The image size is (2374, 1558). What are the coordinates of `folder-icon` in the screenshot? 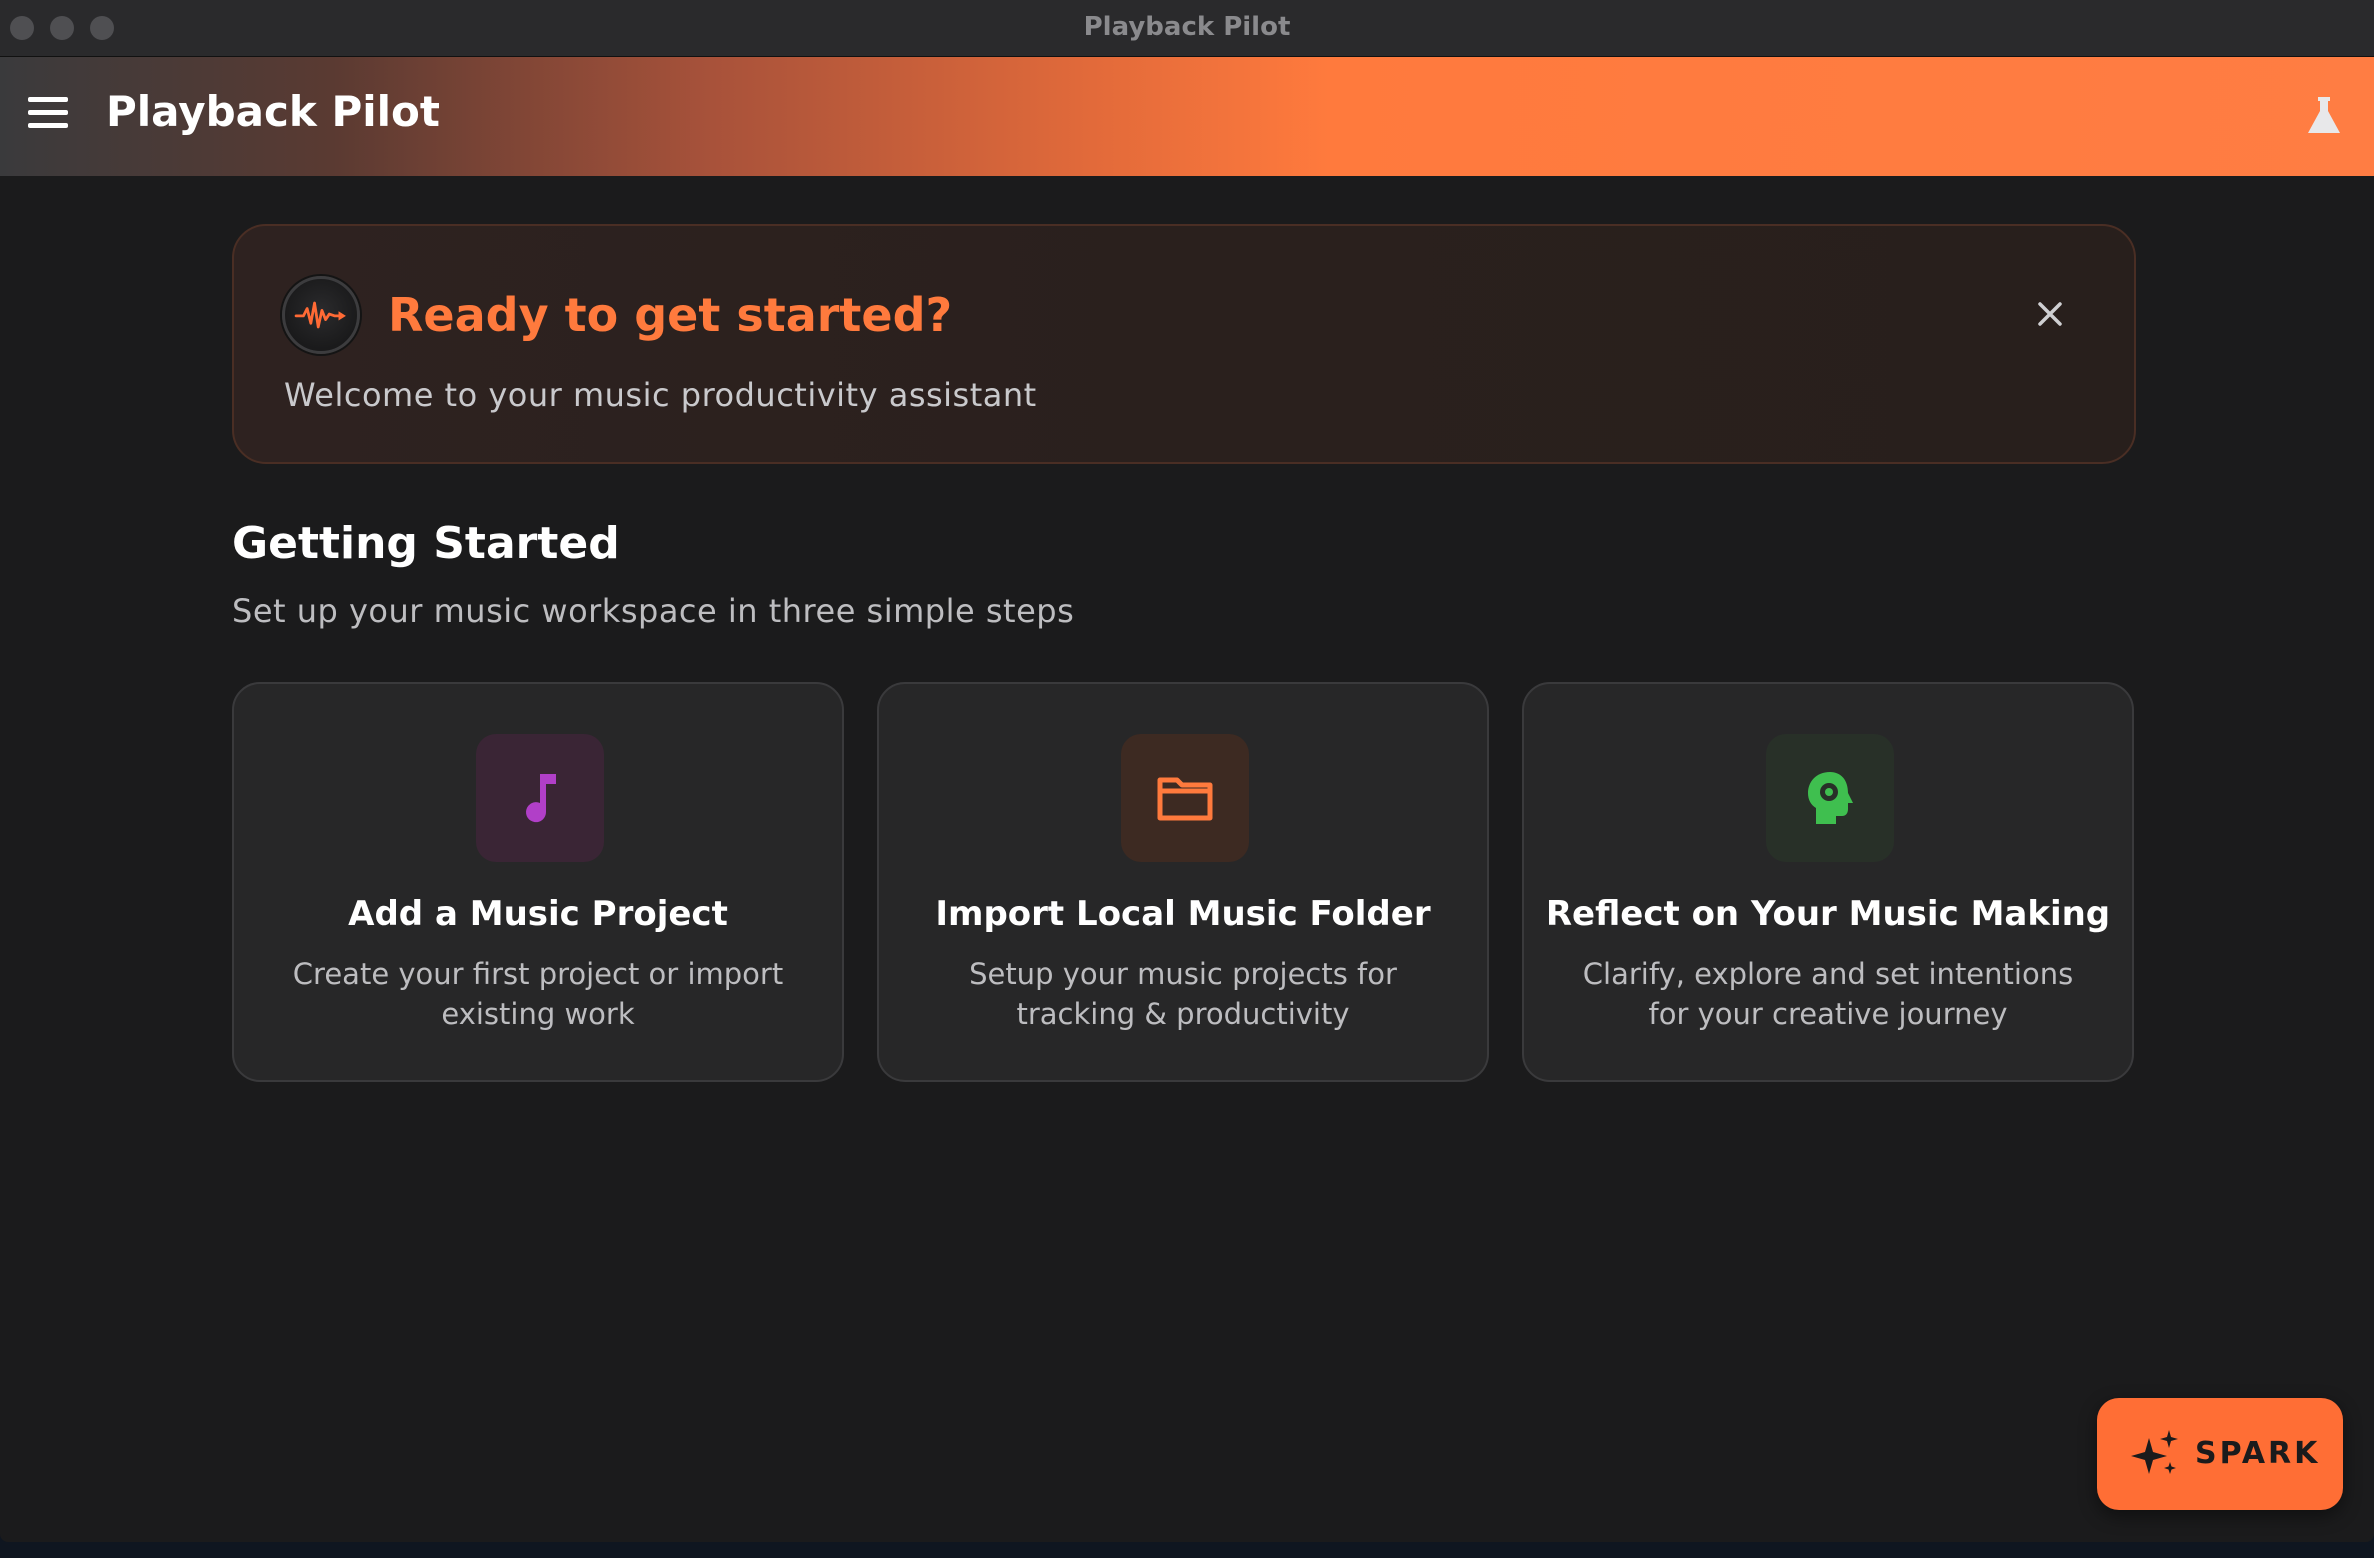 It's located at (1185, 799).